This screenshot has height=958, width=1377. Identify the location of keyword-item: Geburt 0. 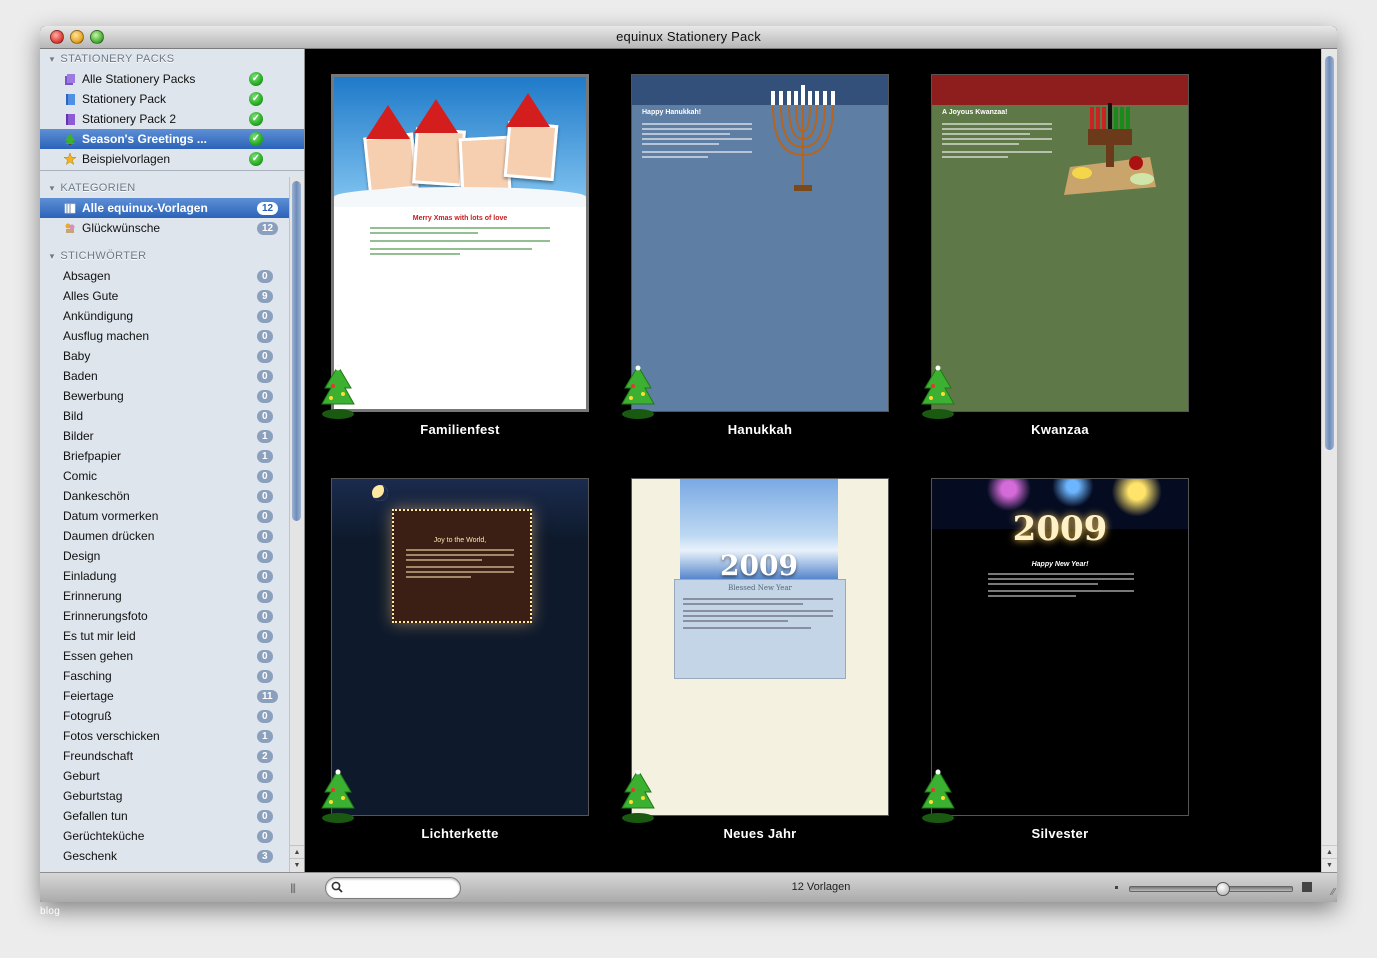
(172, 776).